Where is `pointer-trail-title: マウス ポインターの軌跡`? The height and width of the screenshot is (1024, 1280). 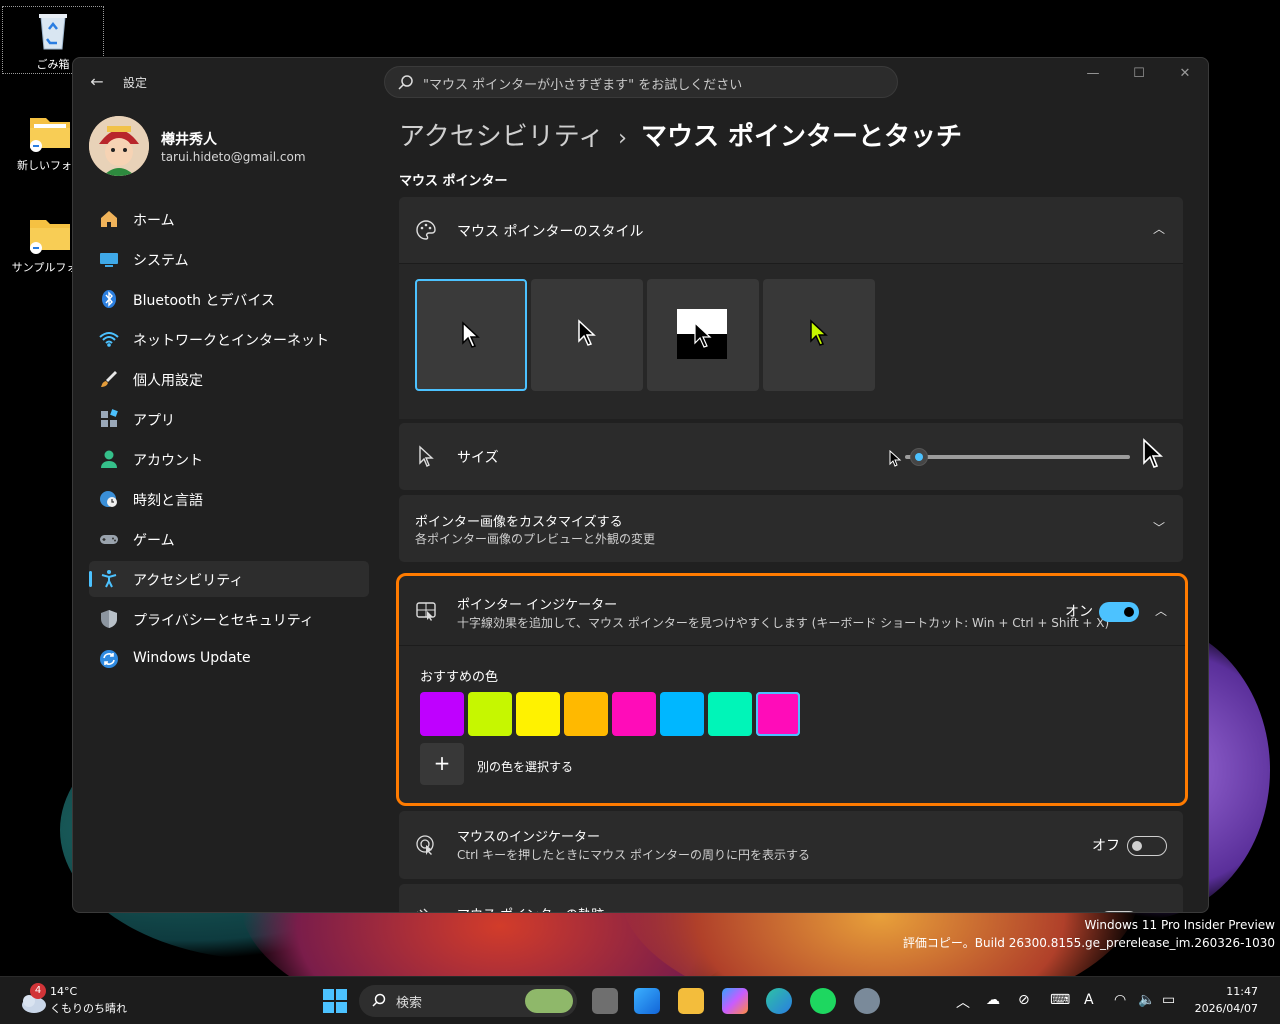 pointer-trail-title: マウス ポインターの軌跡 is located at coordinates (530, 908).